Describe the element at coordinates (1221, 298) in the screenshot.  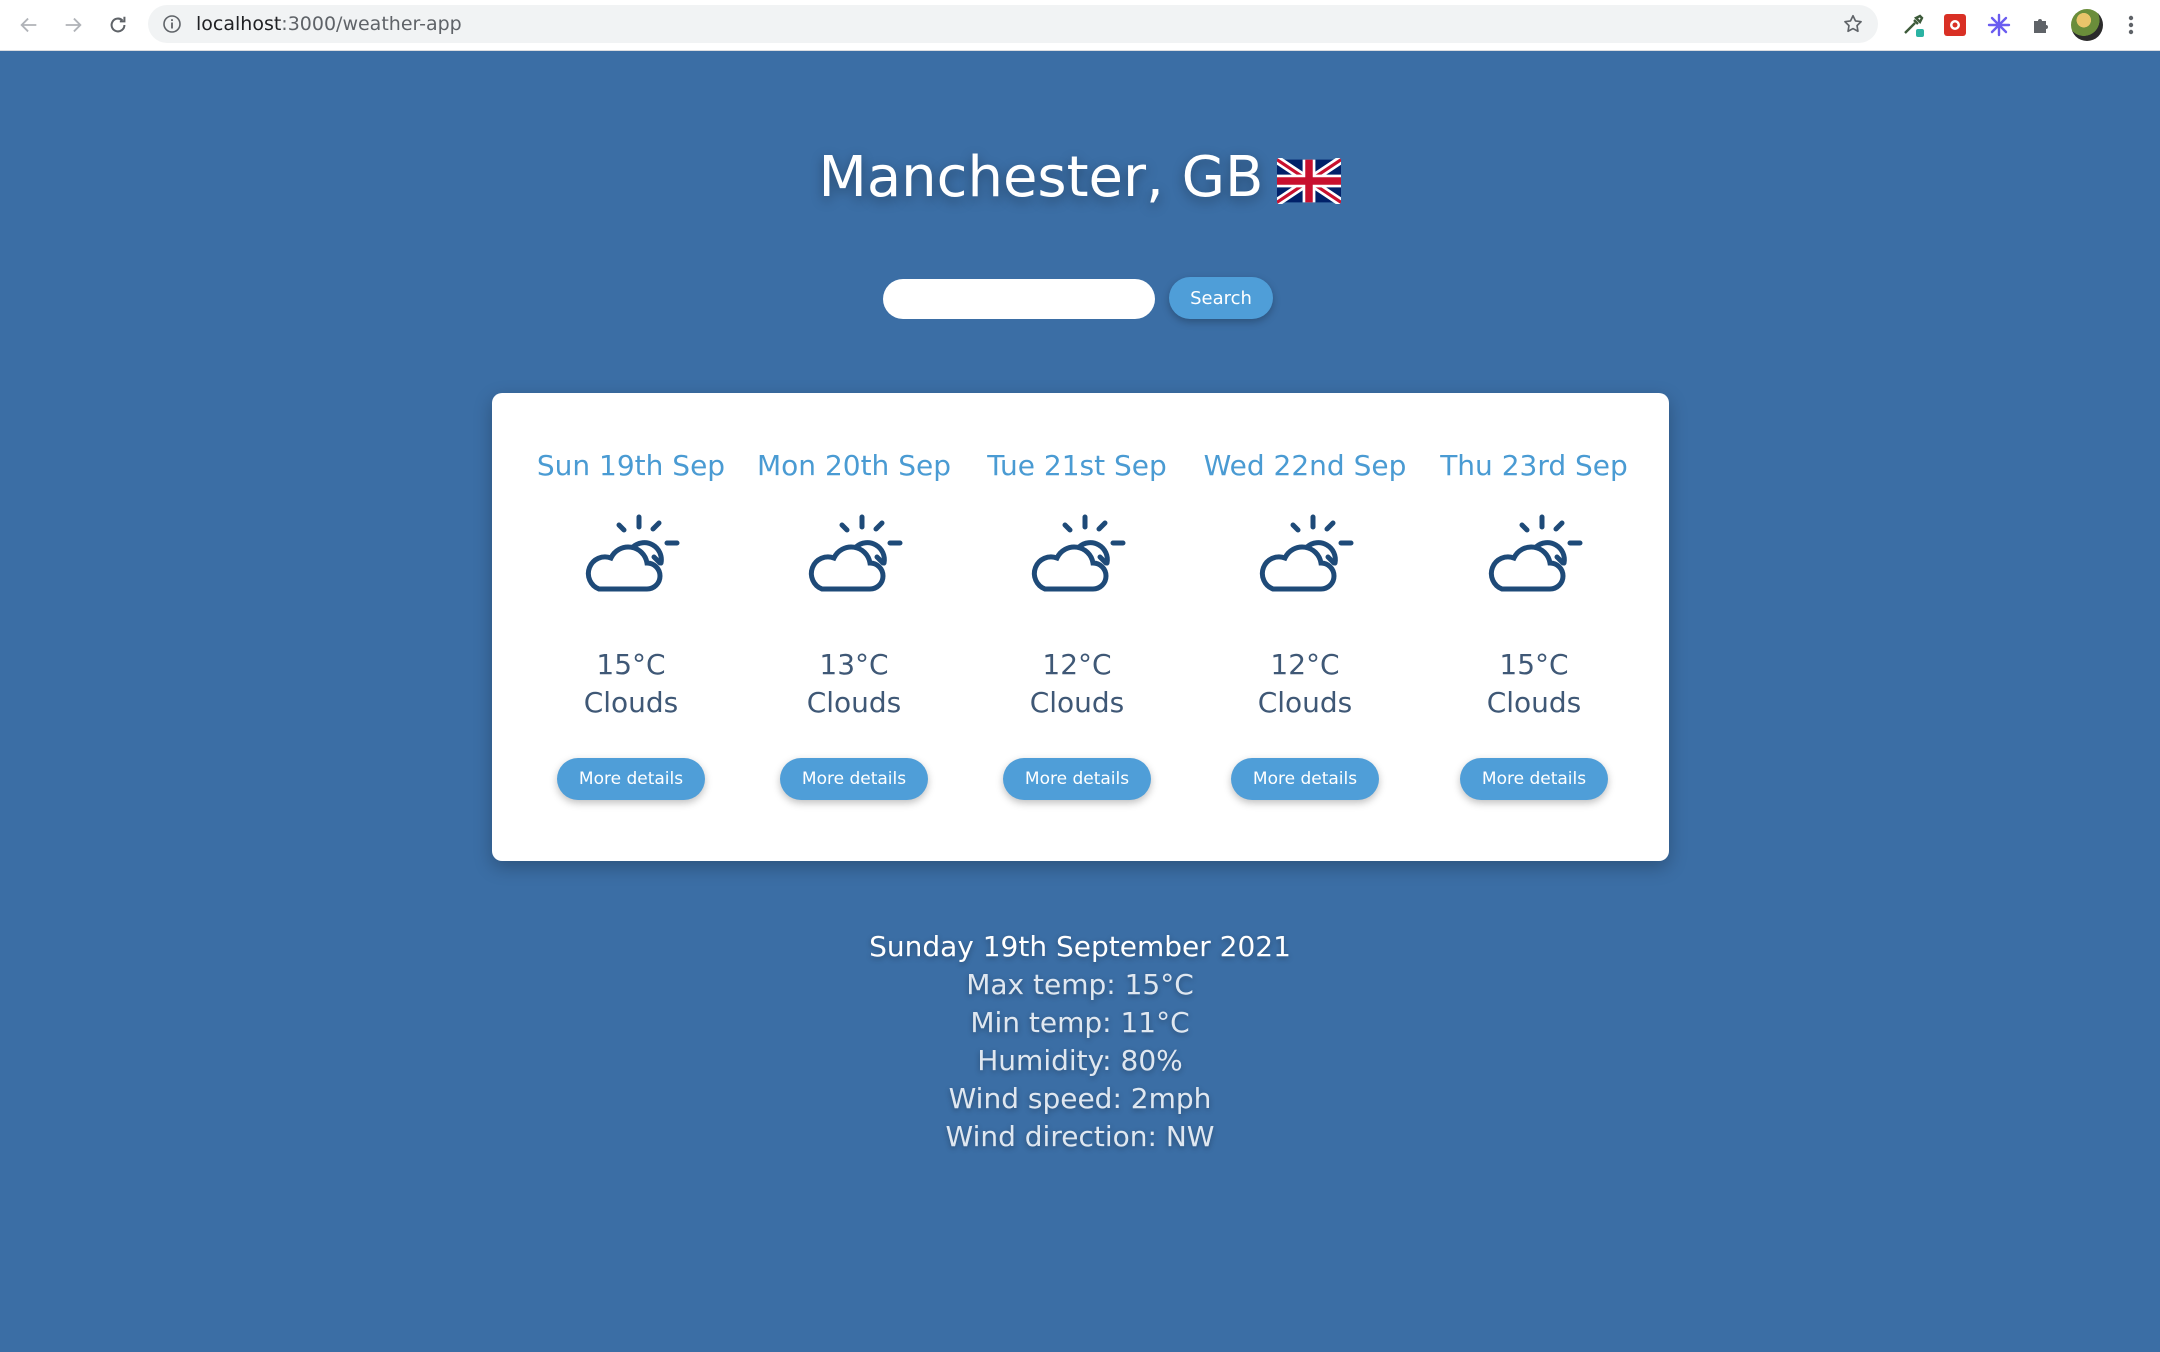
I see `search-button: Search` at that location.